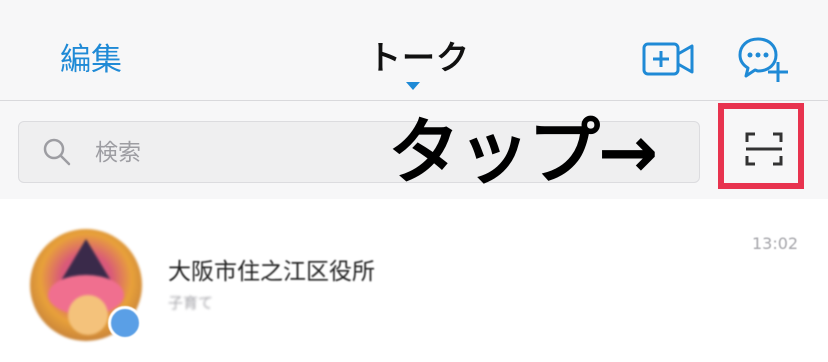 The height and width of the screenshot is (362, 828). I want to click on new-chat-icon, so click(763, 60).